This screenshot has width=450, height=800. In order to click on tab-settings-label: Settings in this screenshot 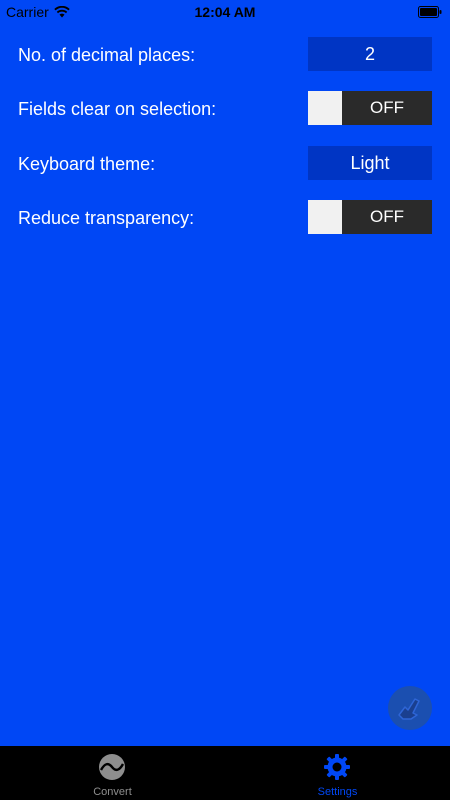, I will do `click(337, 792)`.